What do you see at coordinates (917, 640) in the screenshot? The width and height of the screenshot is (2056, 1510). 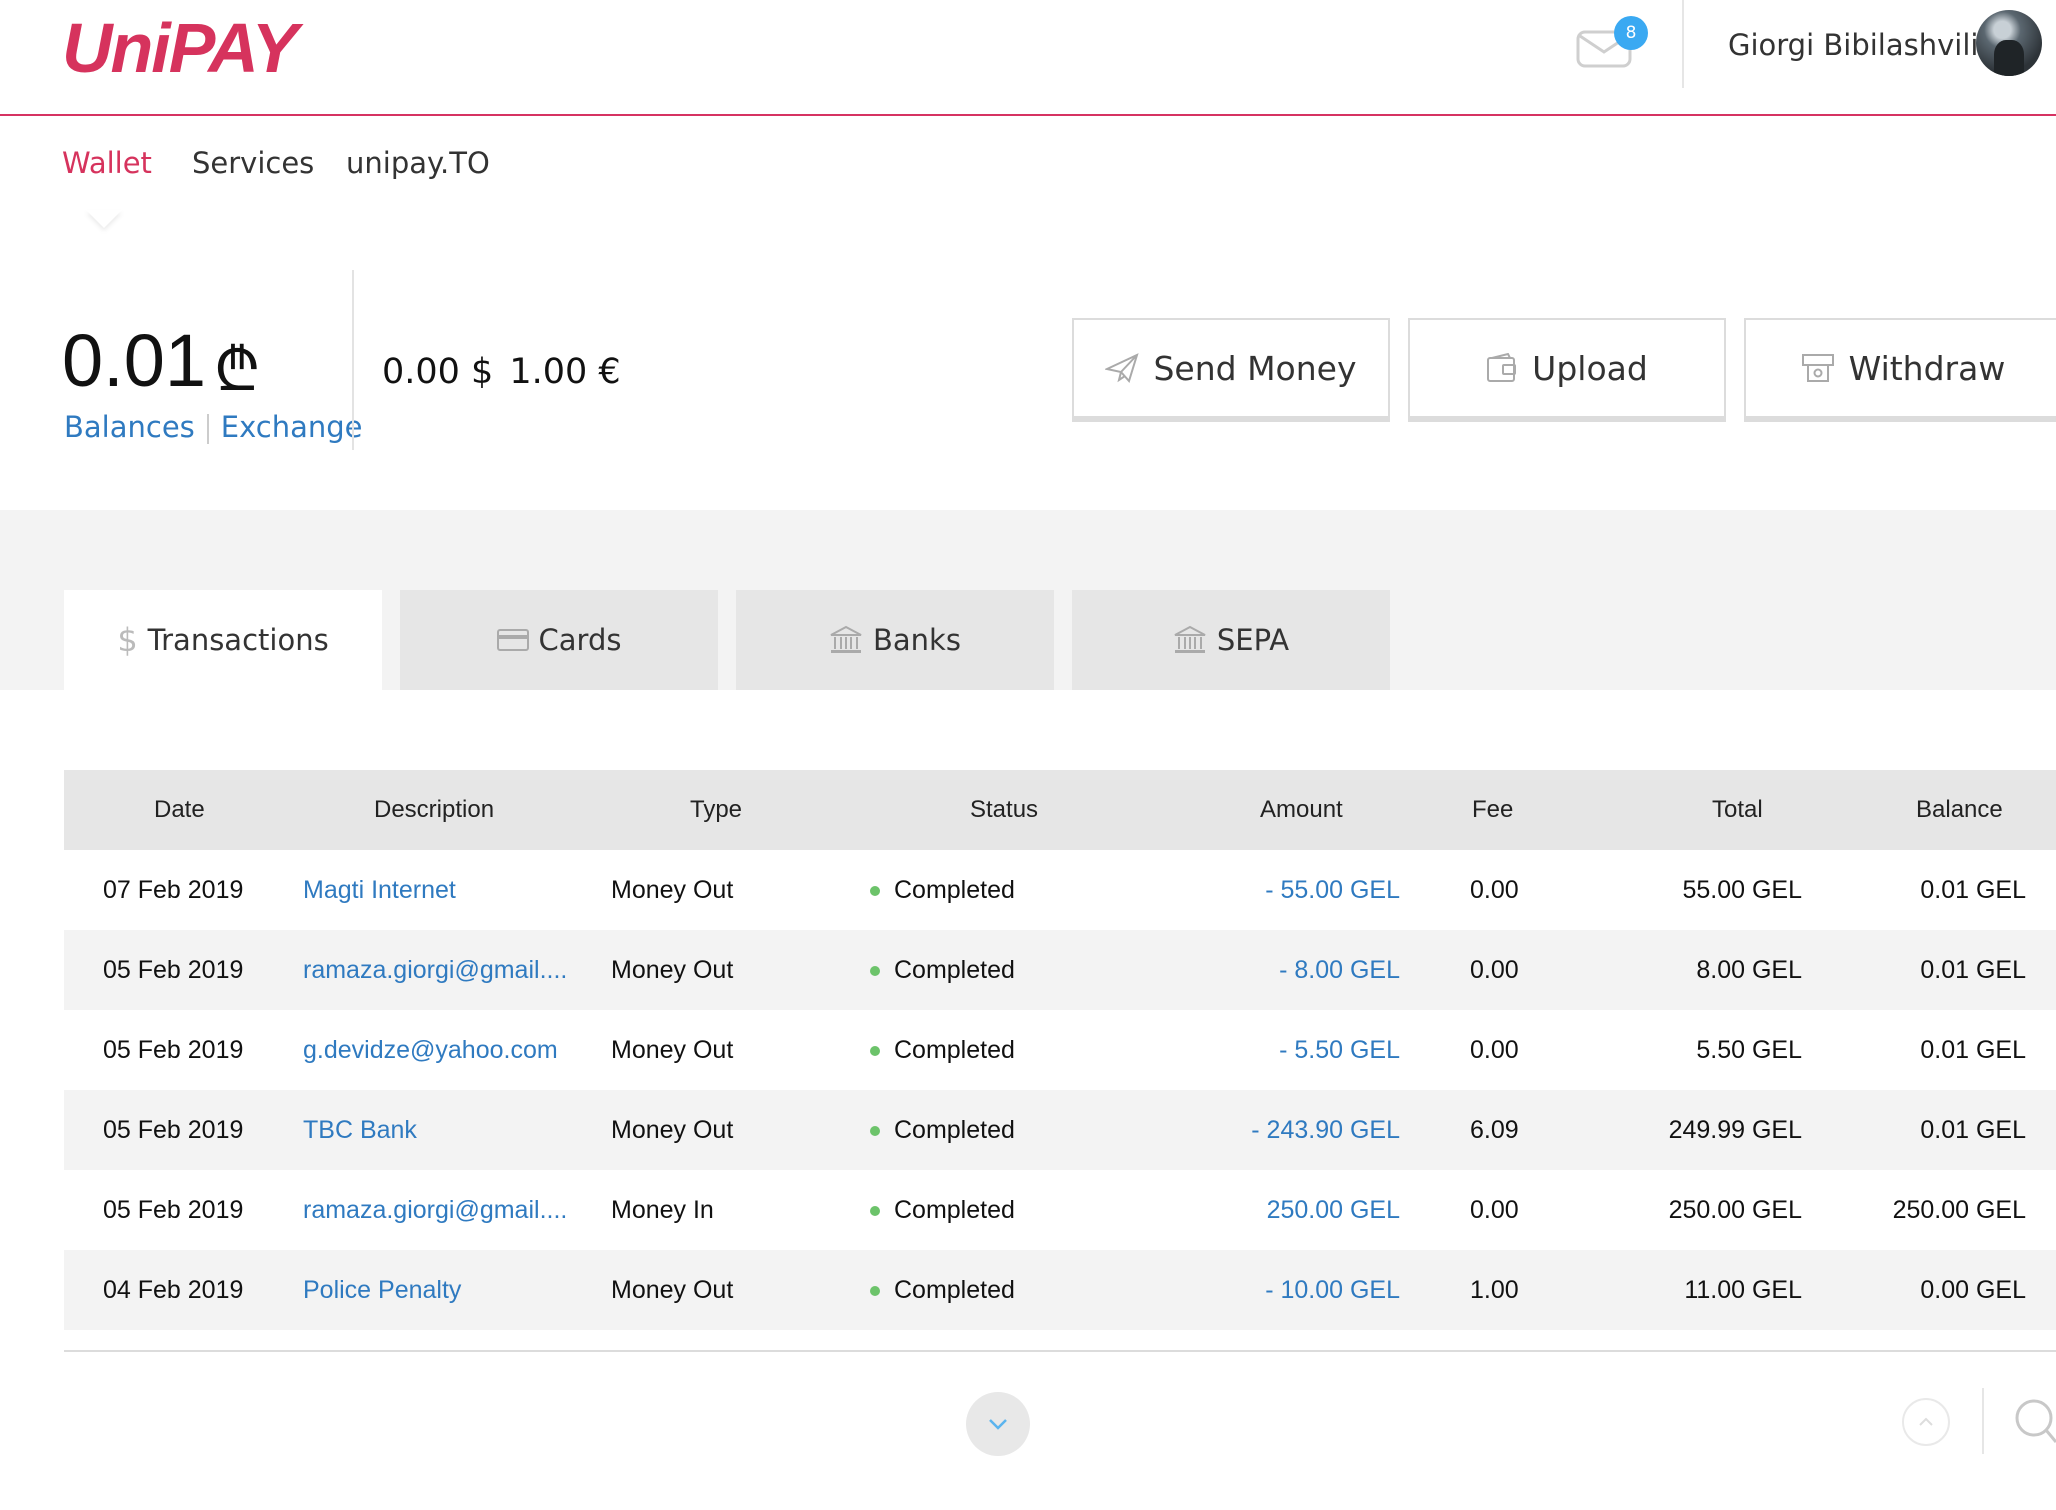 I see `tab-banks-label: Banks` at bounding box center [917, 640].